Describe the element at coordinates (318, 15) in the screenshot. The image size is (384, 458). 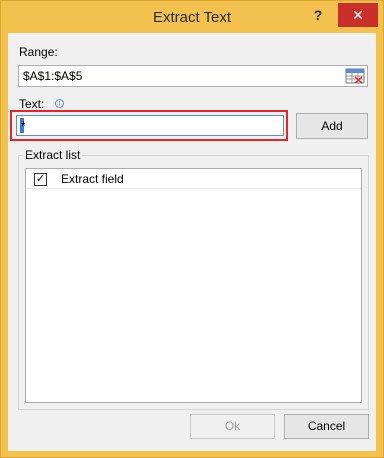
I see `help-button: ?` at that location.